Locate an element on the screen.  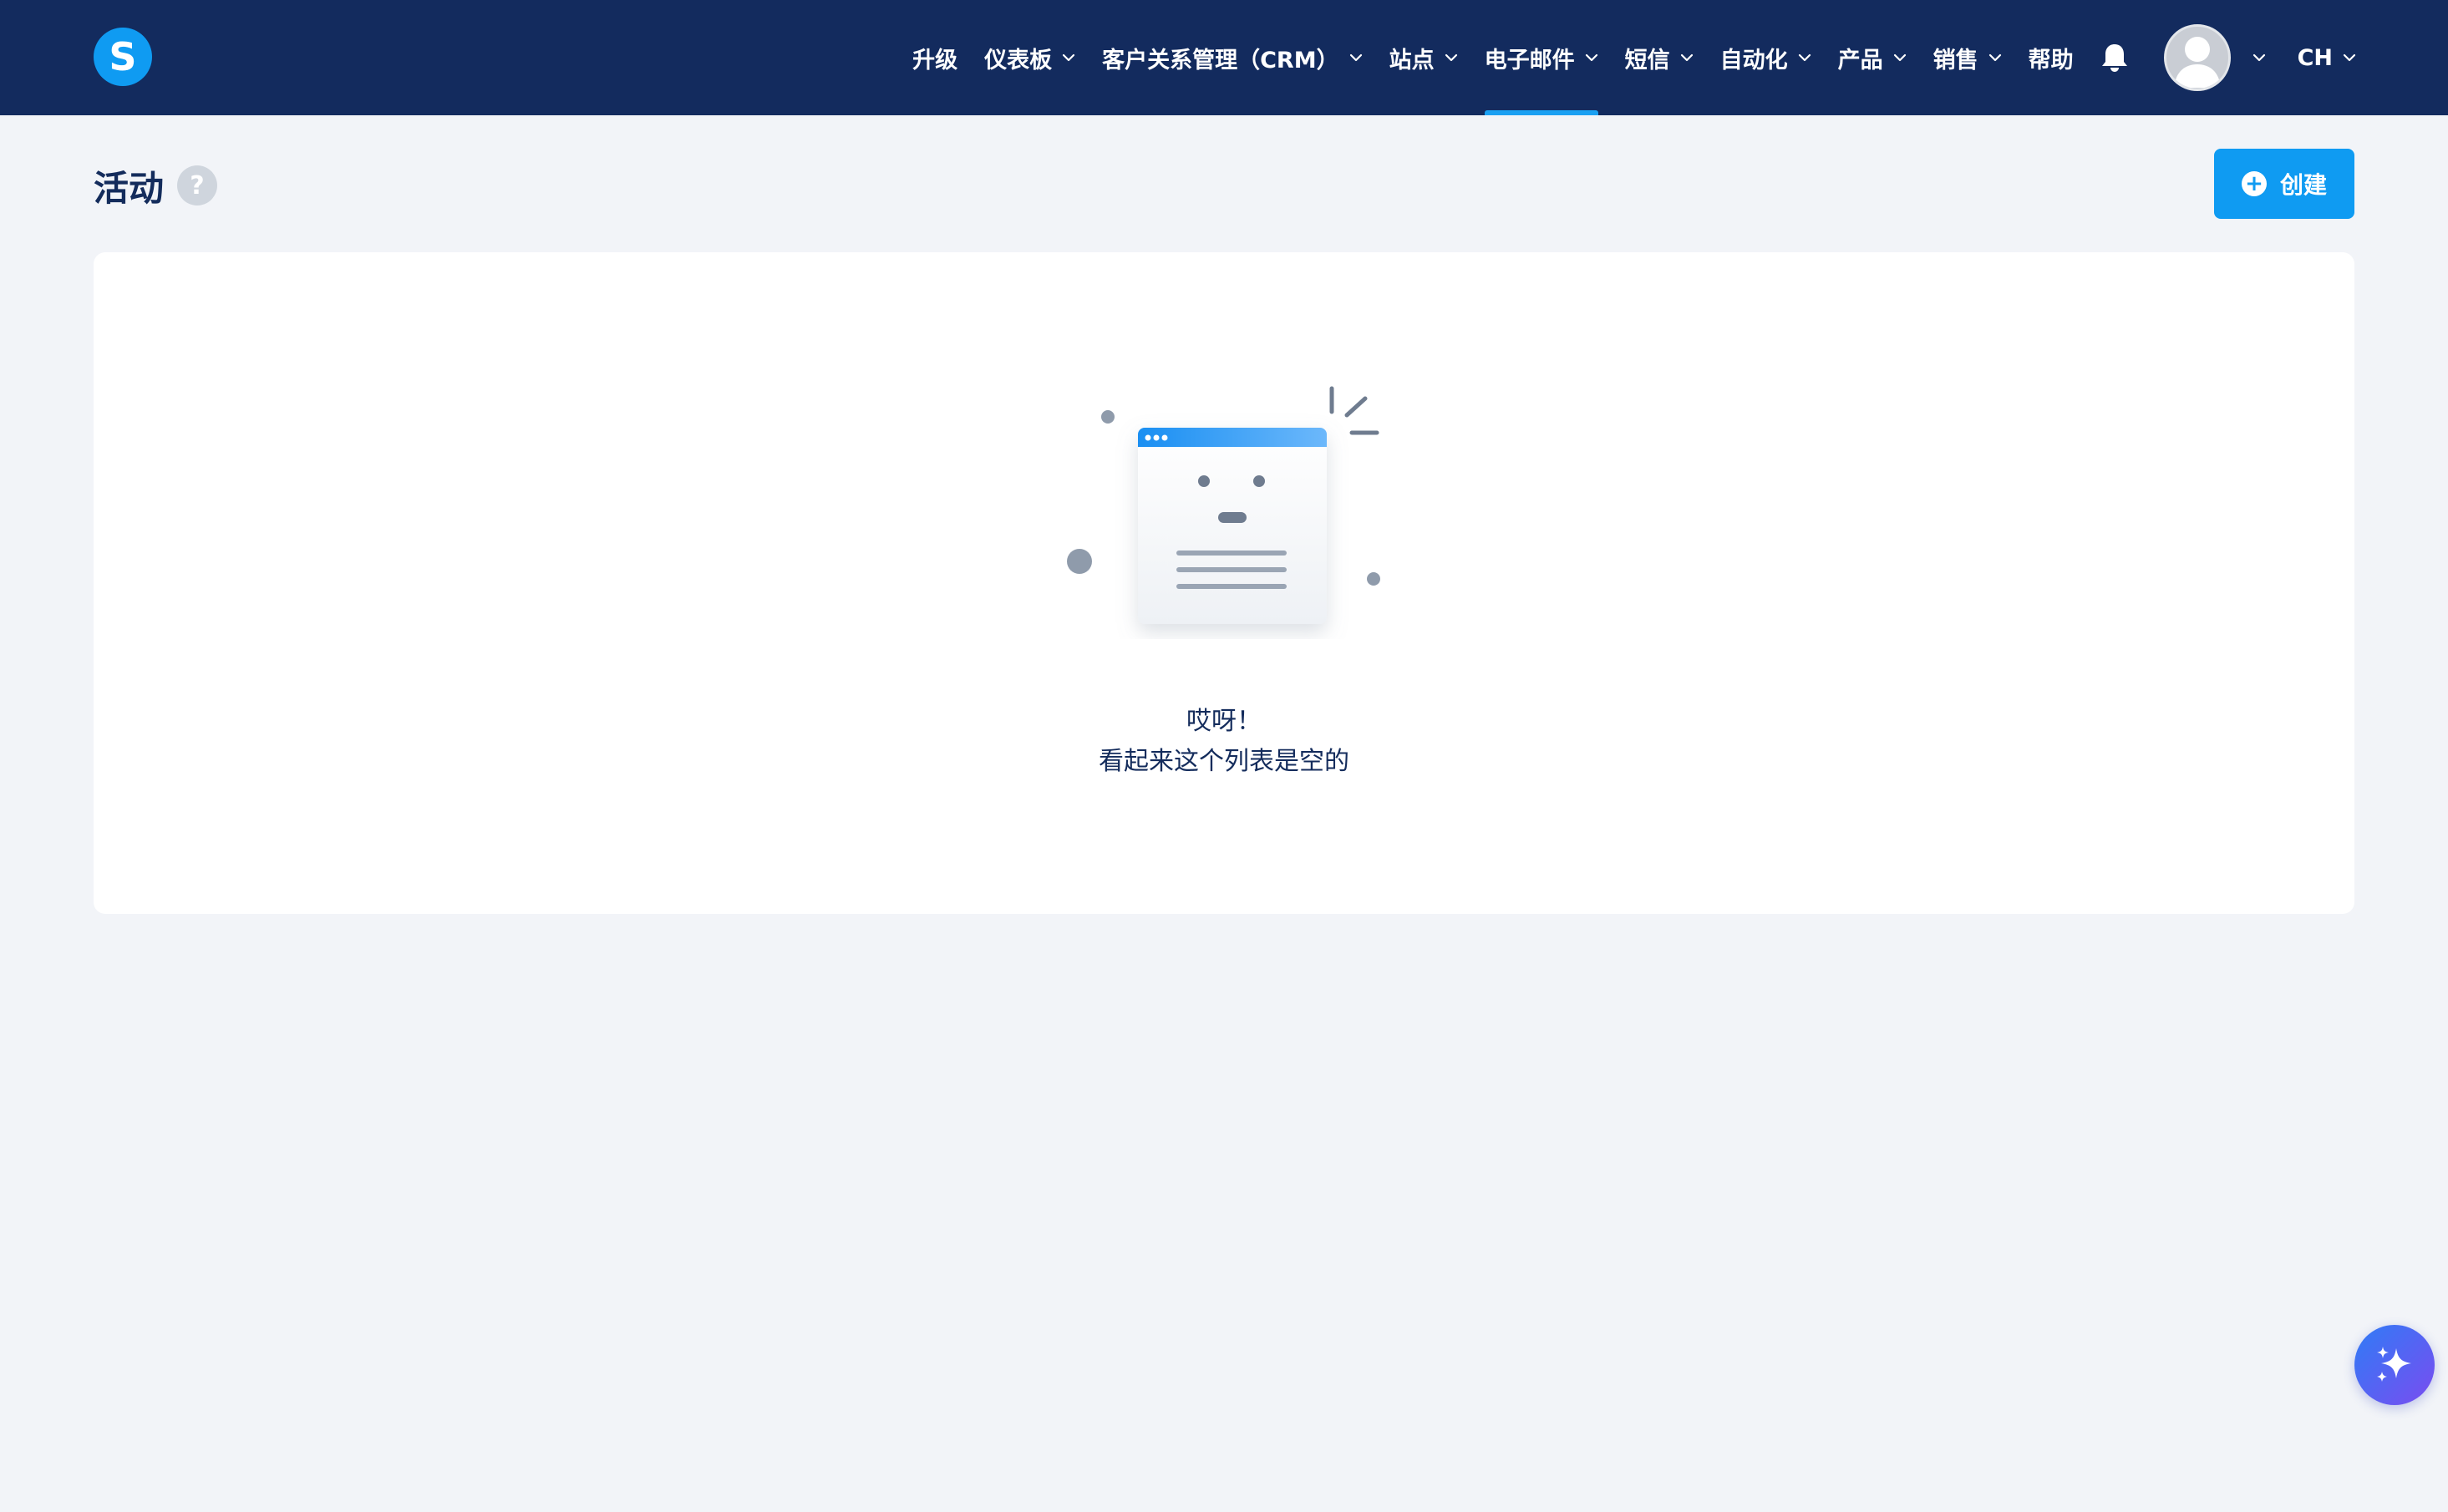
nav-item-help: 帮助 is located at coordinates (2051, 57).